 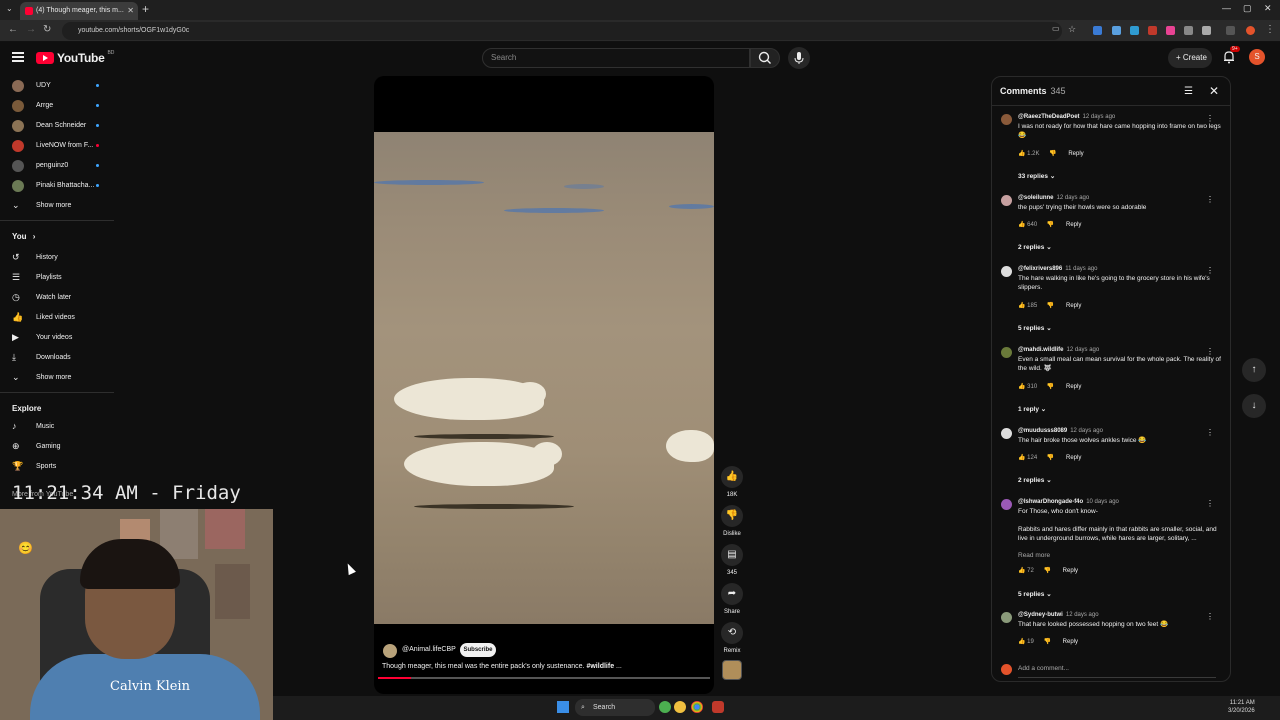 What do you see at coordinates (62, 258) in the screenshot?
I see `sidebar-item-history: ↺ History` at bounding box center [62, 258].